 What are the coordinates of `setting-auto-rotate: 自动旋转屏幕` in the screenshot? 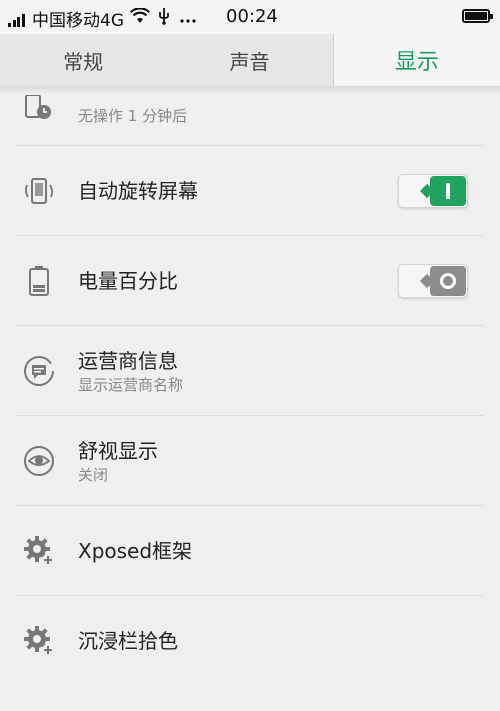 It's located at (250, 191).